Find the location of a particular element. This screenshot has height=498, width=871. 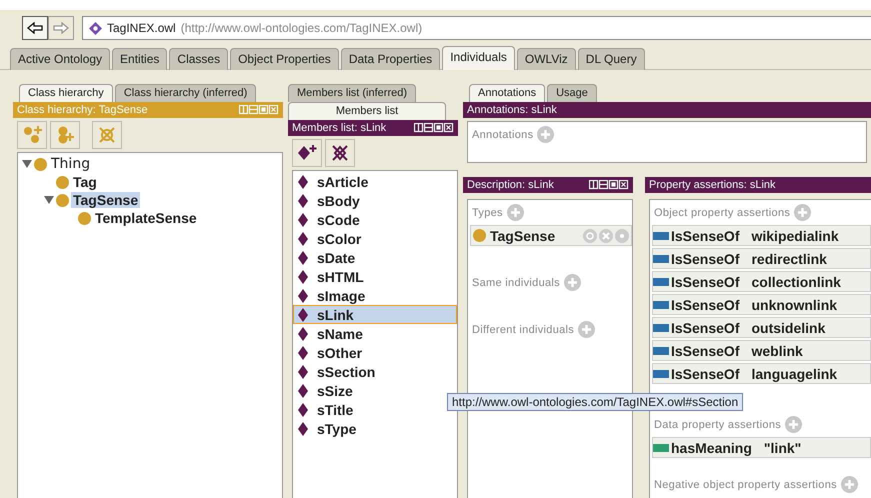

delete-class-button is located at coordinates (107, 135).